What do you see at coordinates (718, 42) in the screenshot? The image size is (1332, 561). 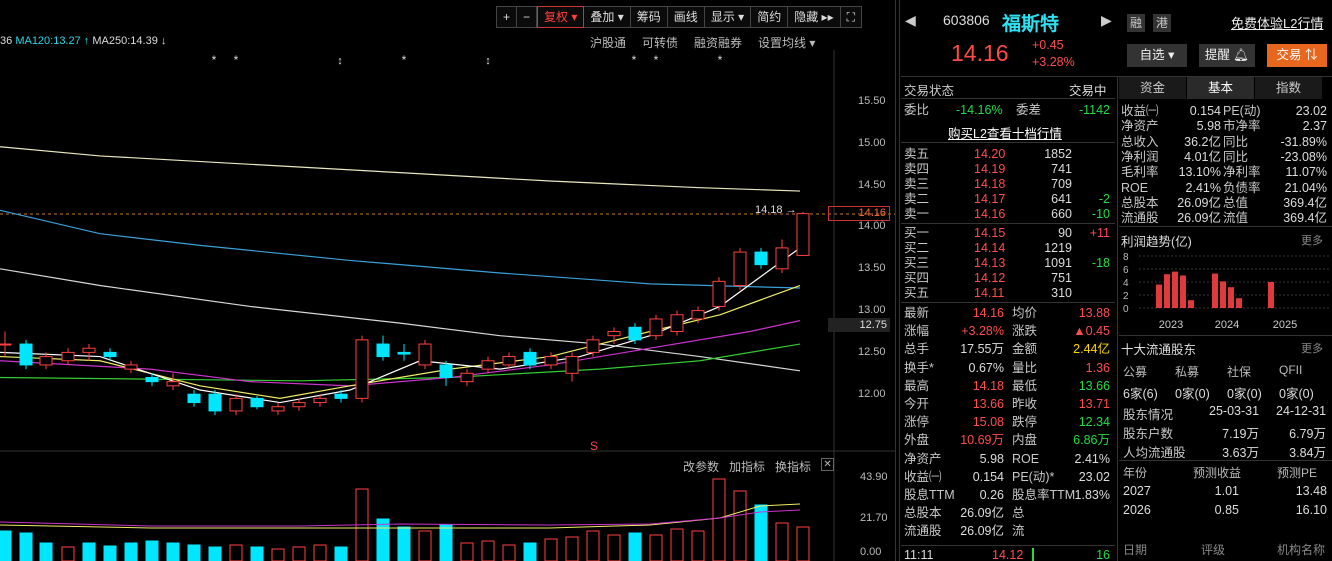 I see `link-margin: 融资融券` at bounding box center [718, 42].